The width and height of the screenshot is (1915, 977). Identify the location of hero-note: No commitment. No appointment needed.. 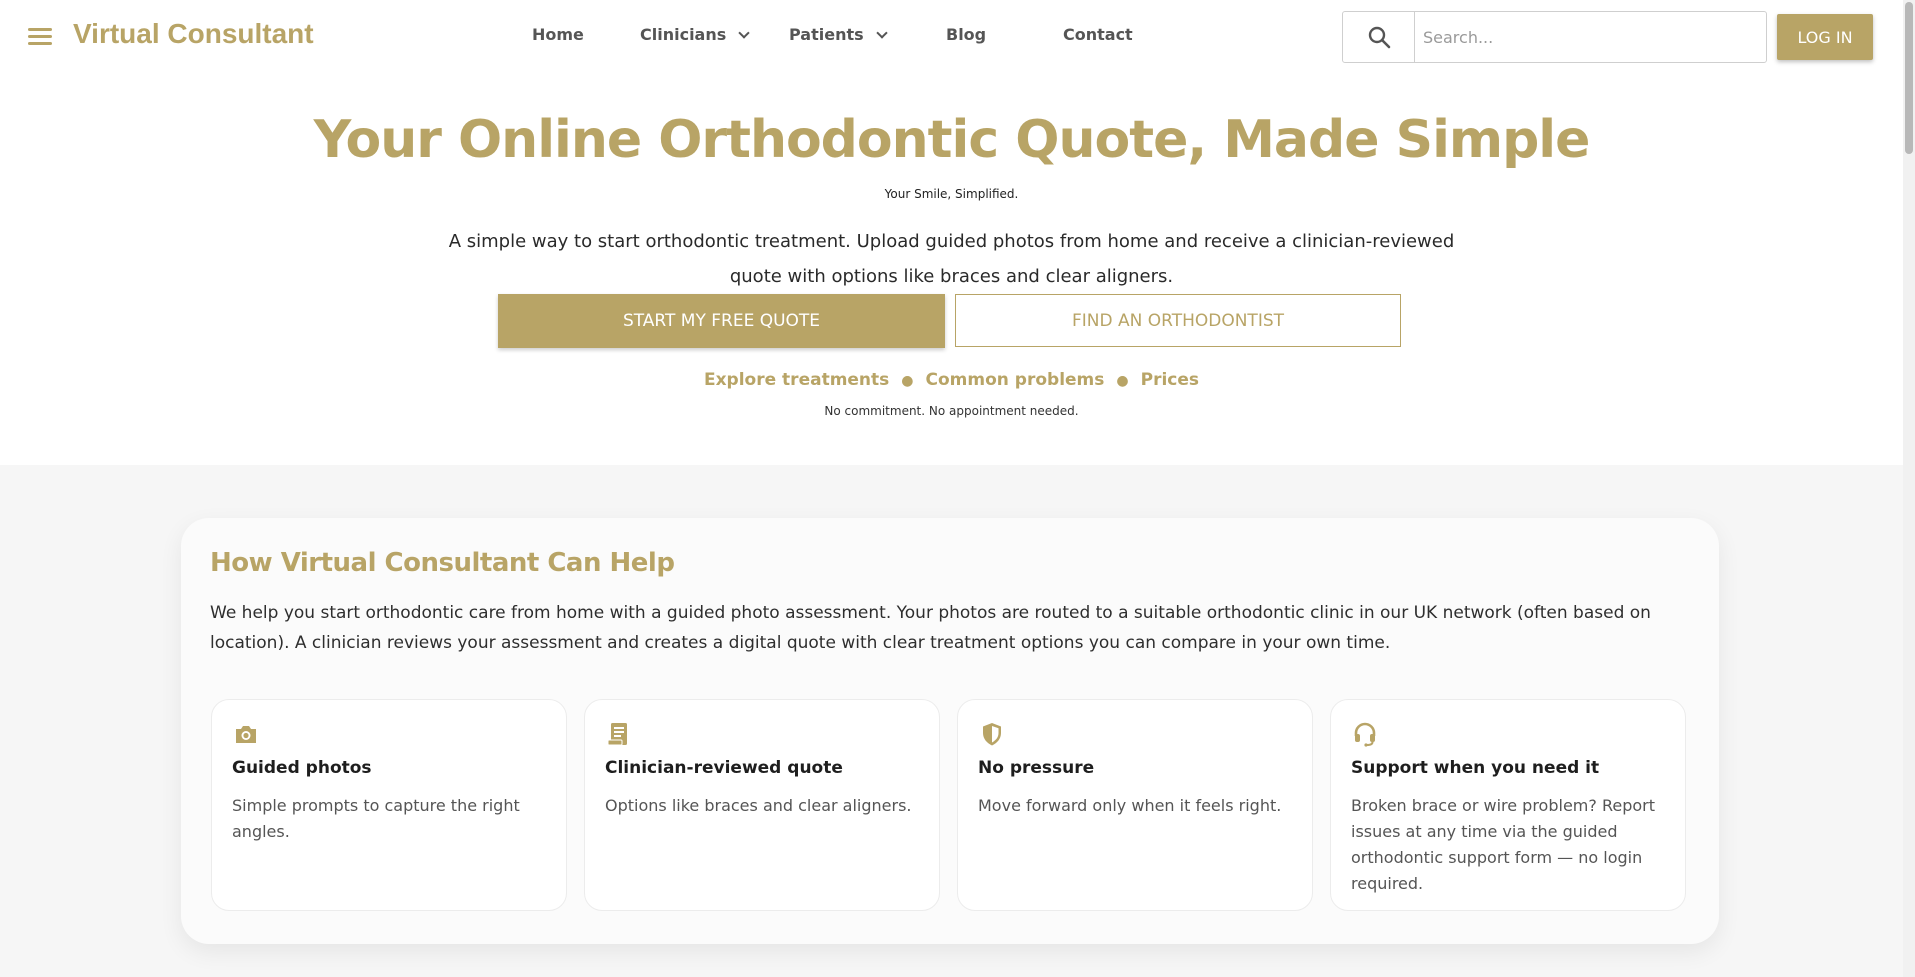
(951, 411).